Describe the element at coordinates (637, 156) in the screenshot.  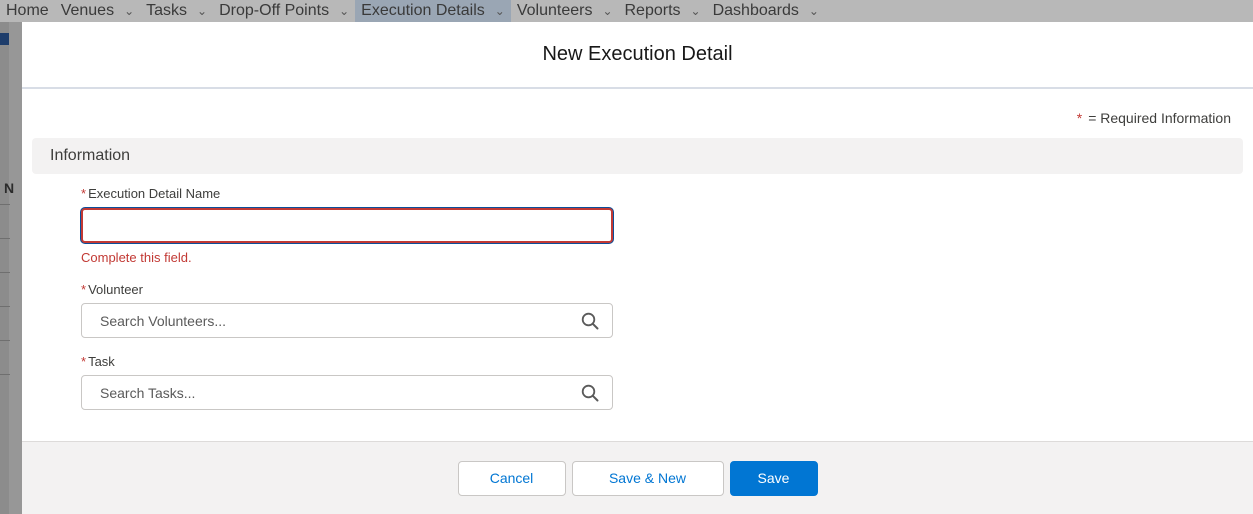
I see `section-header-information: Information` at that location.